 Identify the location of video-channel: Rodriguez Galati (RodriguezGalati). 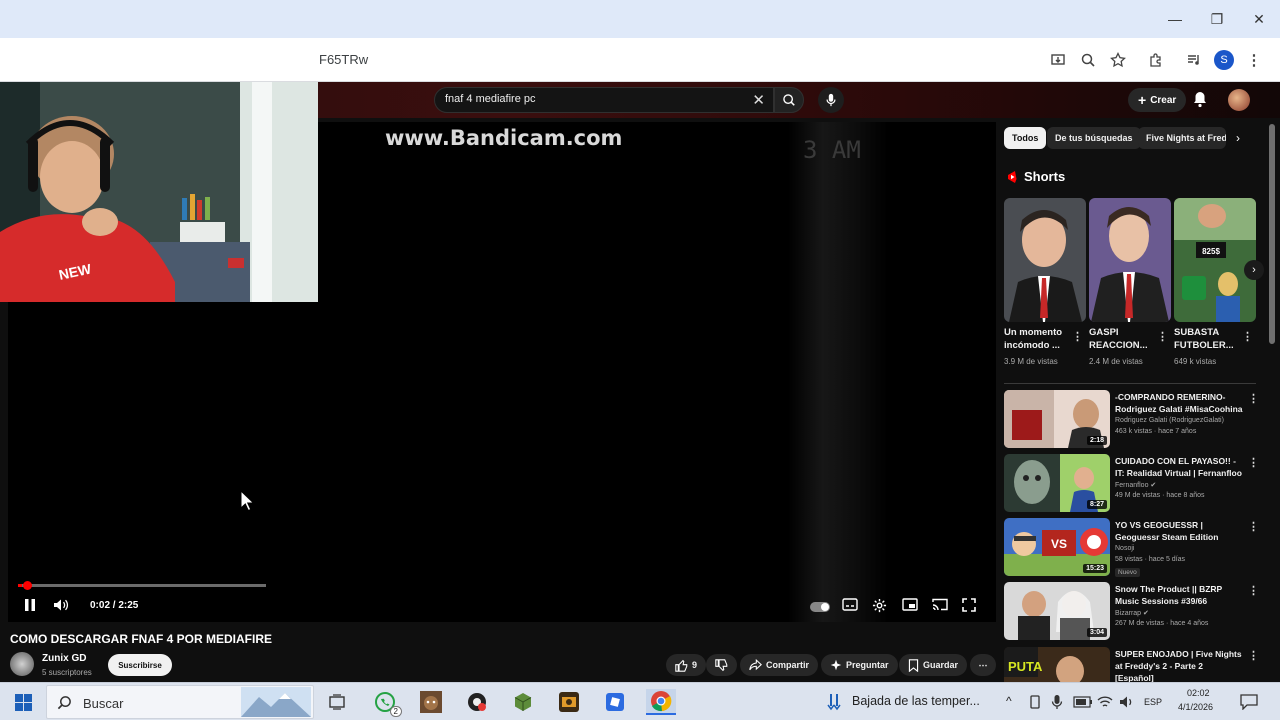
(1169, 420).